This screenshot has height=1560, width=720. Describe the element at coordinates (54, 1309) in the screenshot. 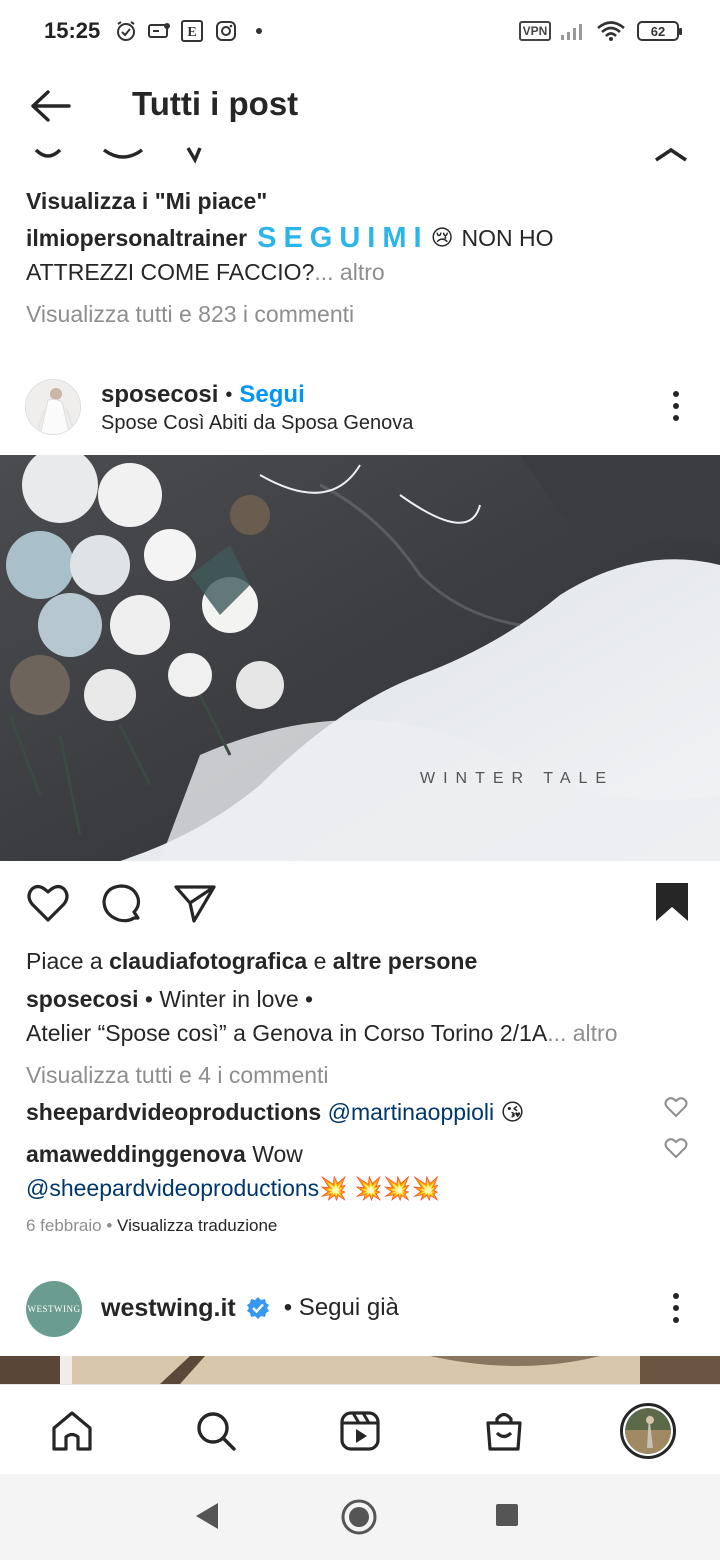

I see `avatar: WESTWING` at that location.